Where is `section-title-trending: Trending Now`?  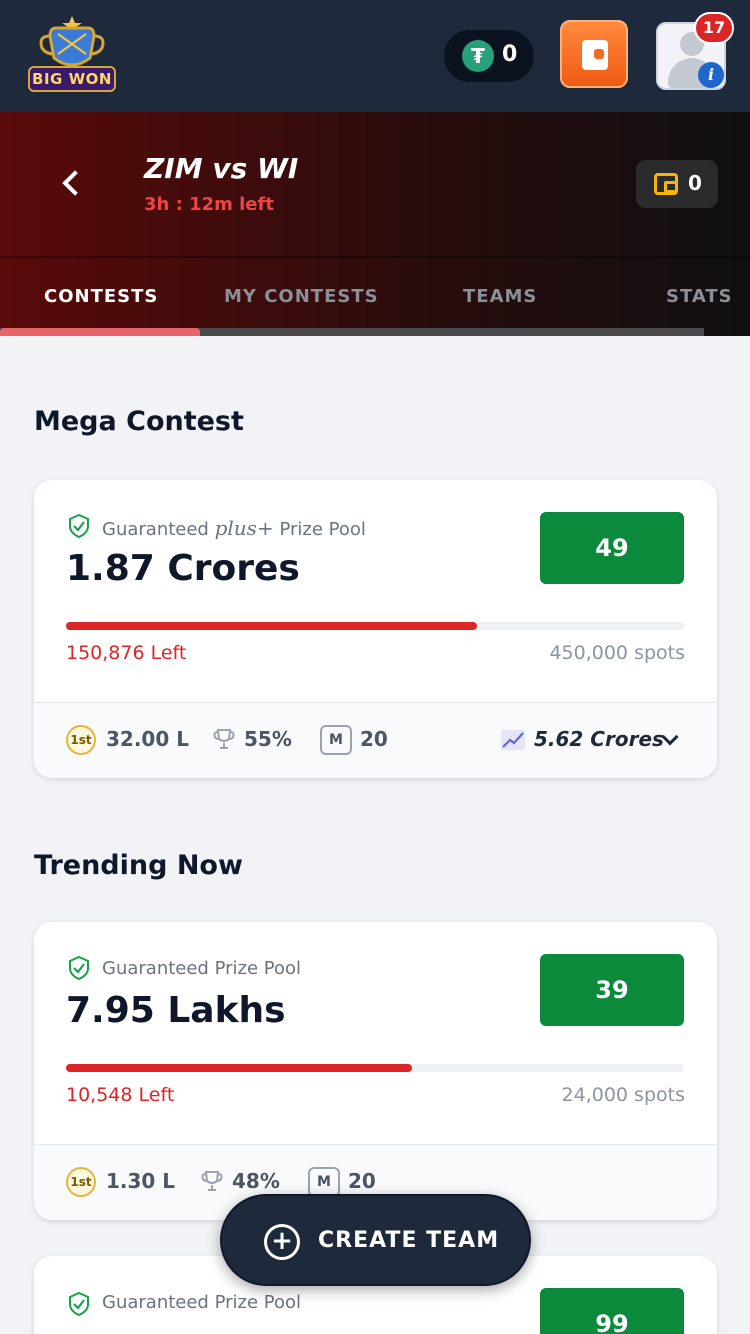 section-title-trending: Trending Now is located at coordinates (138, 865).